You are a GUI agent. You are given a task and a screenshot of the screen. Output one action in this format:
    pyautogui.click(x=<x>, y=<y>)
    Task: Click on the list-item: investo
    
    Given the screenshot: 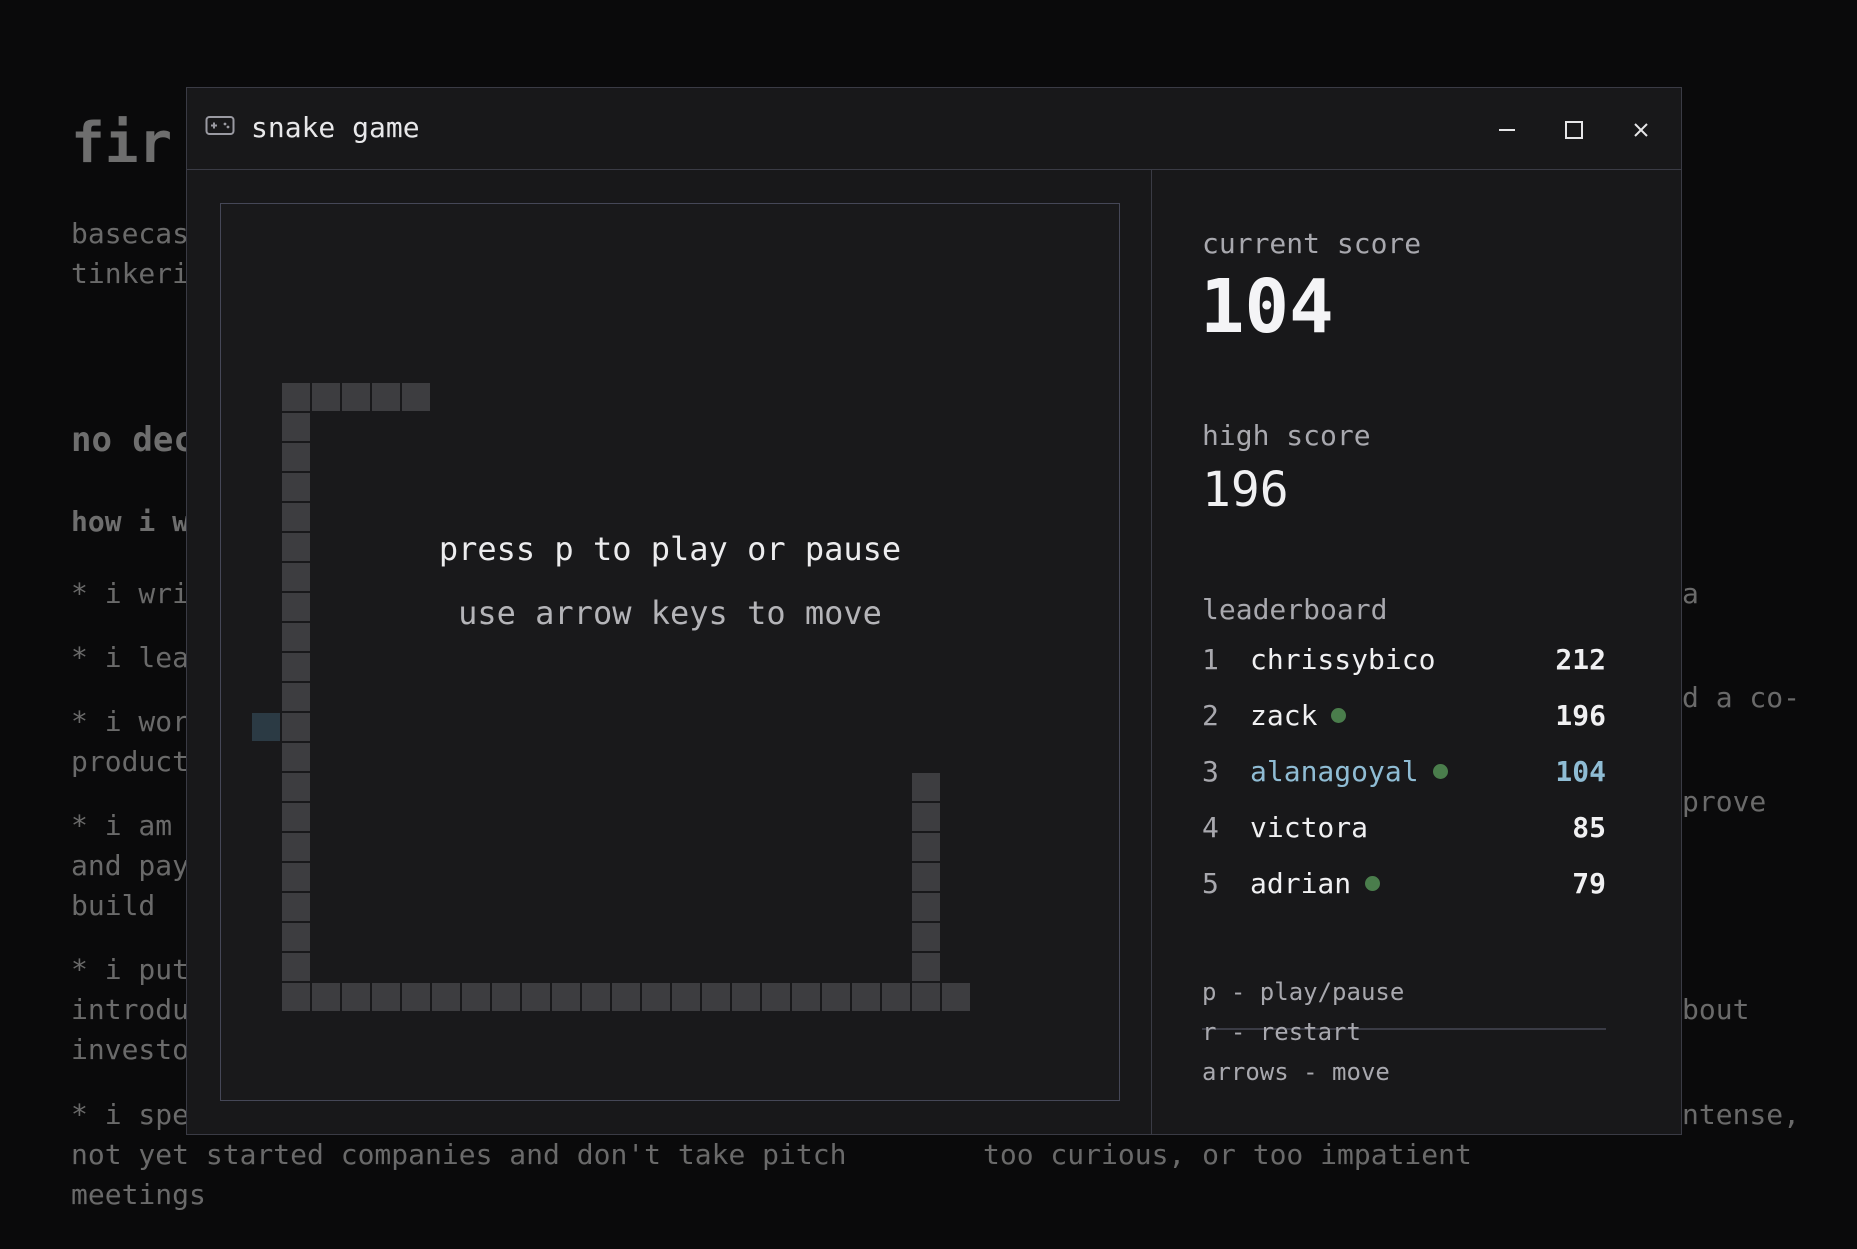 What is the action you would take?
    pyautogui.click(x=130, y=1049)
    